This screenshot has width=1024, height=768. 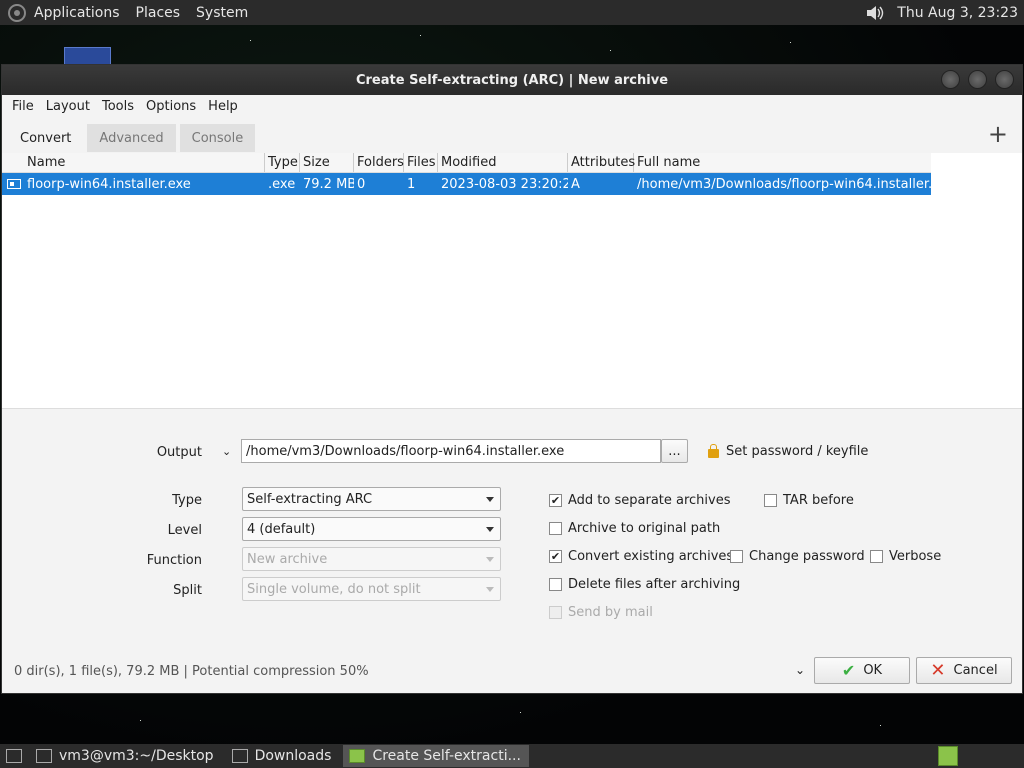 I want to click on set-password-link: Set password / keyfile, so click(x=788, y=451).